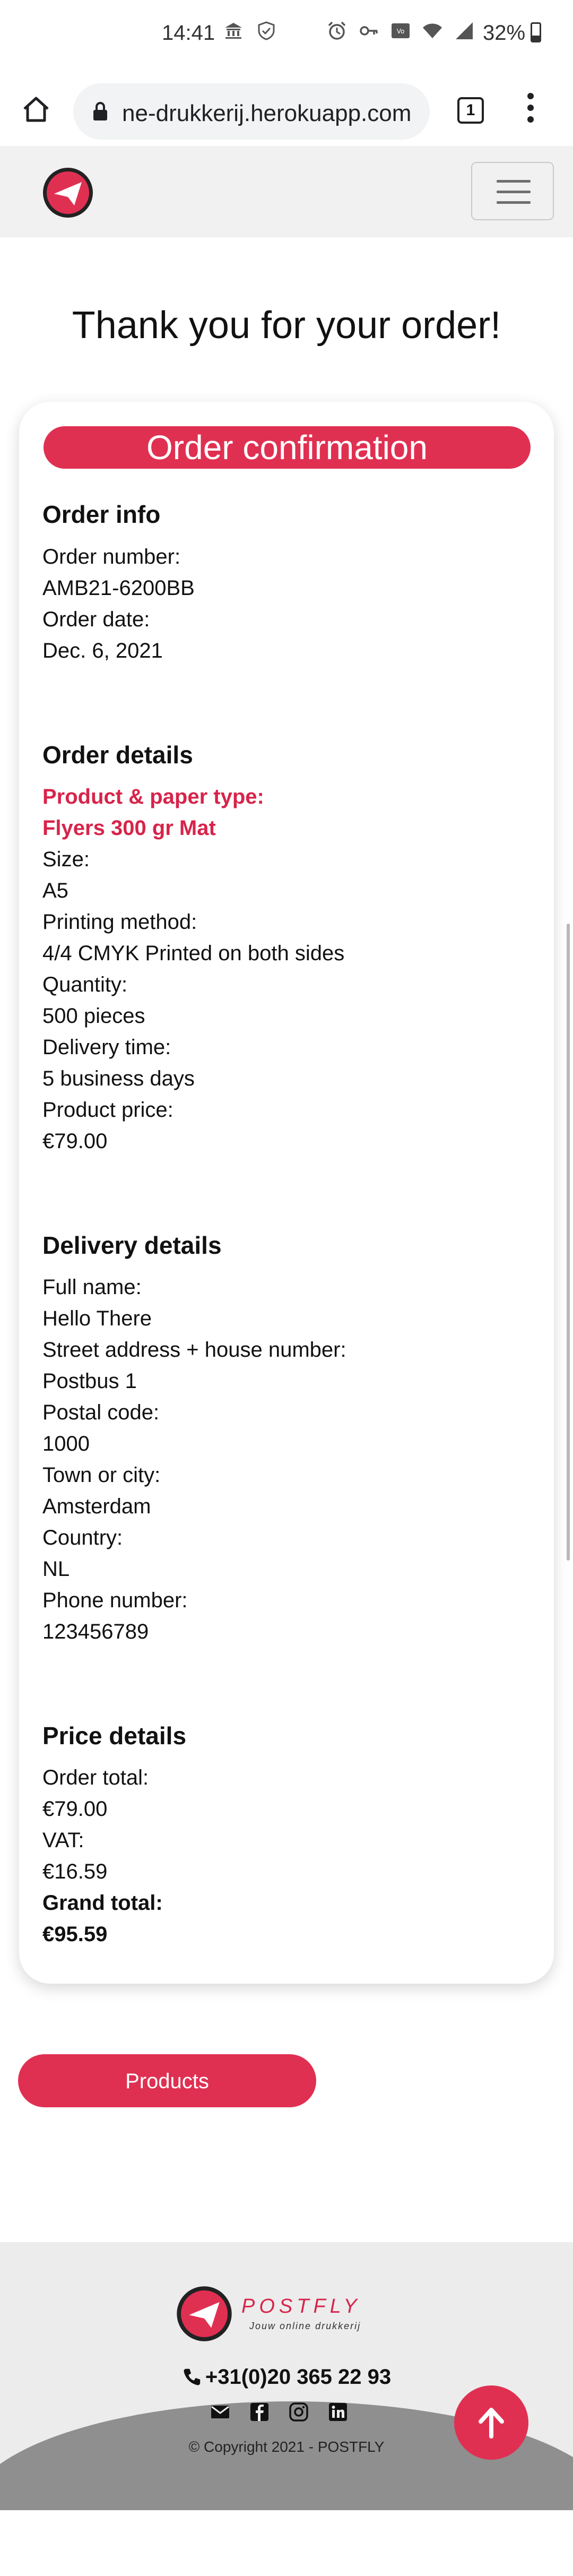 The height and width of the screenshot is (2576, 573). I want to click on product-price-value: €79.00, so click(75, 1141).